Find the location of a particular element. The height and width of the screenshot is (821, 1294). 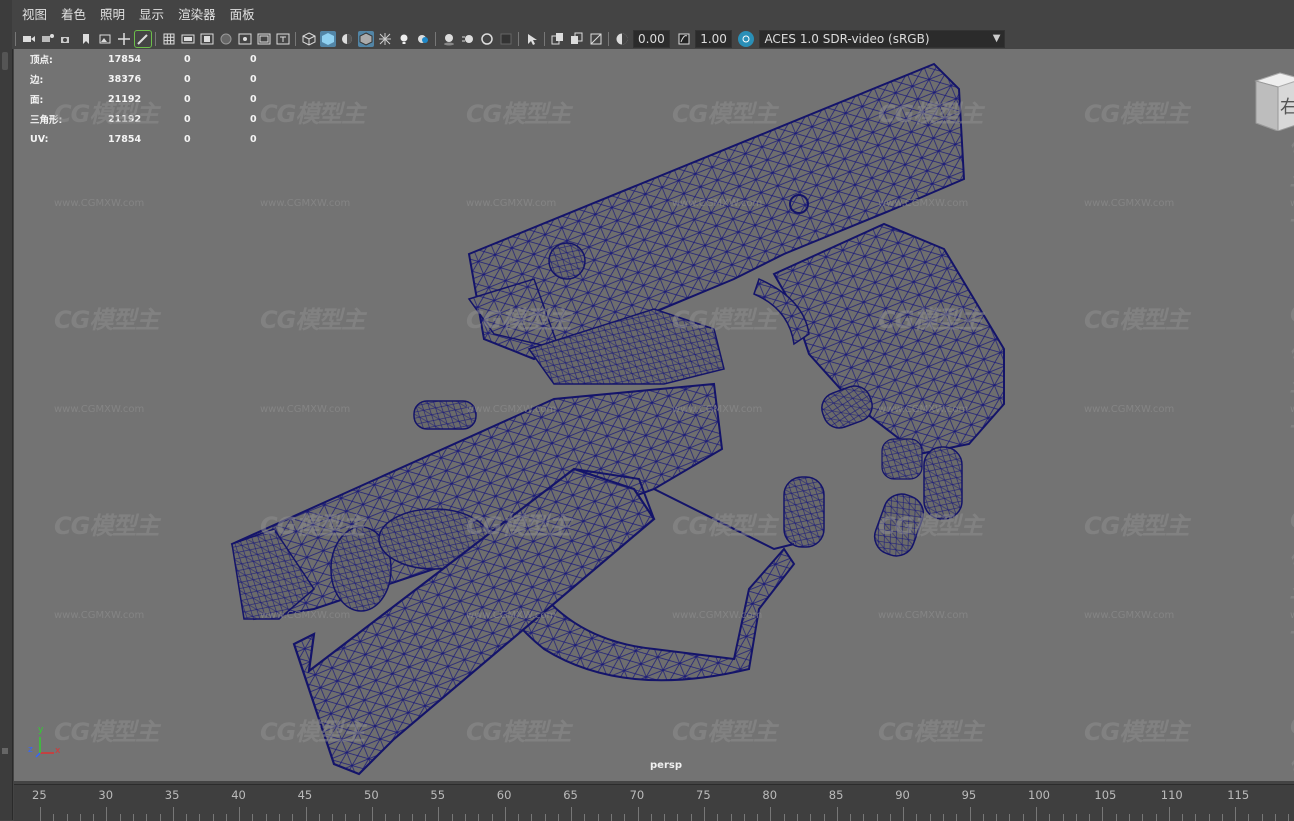

menu-lighting: 照明 is located at coordinates (112, 14).